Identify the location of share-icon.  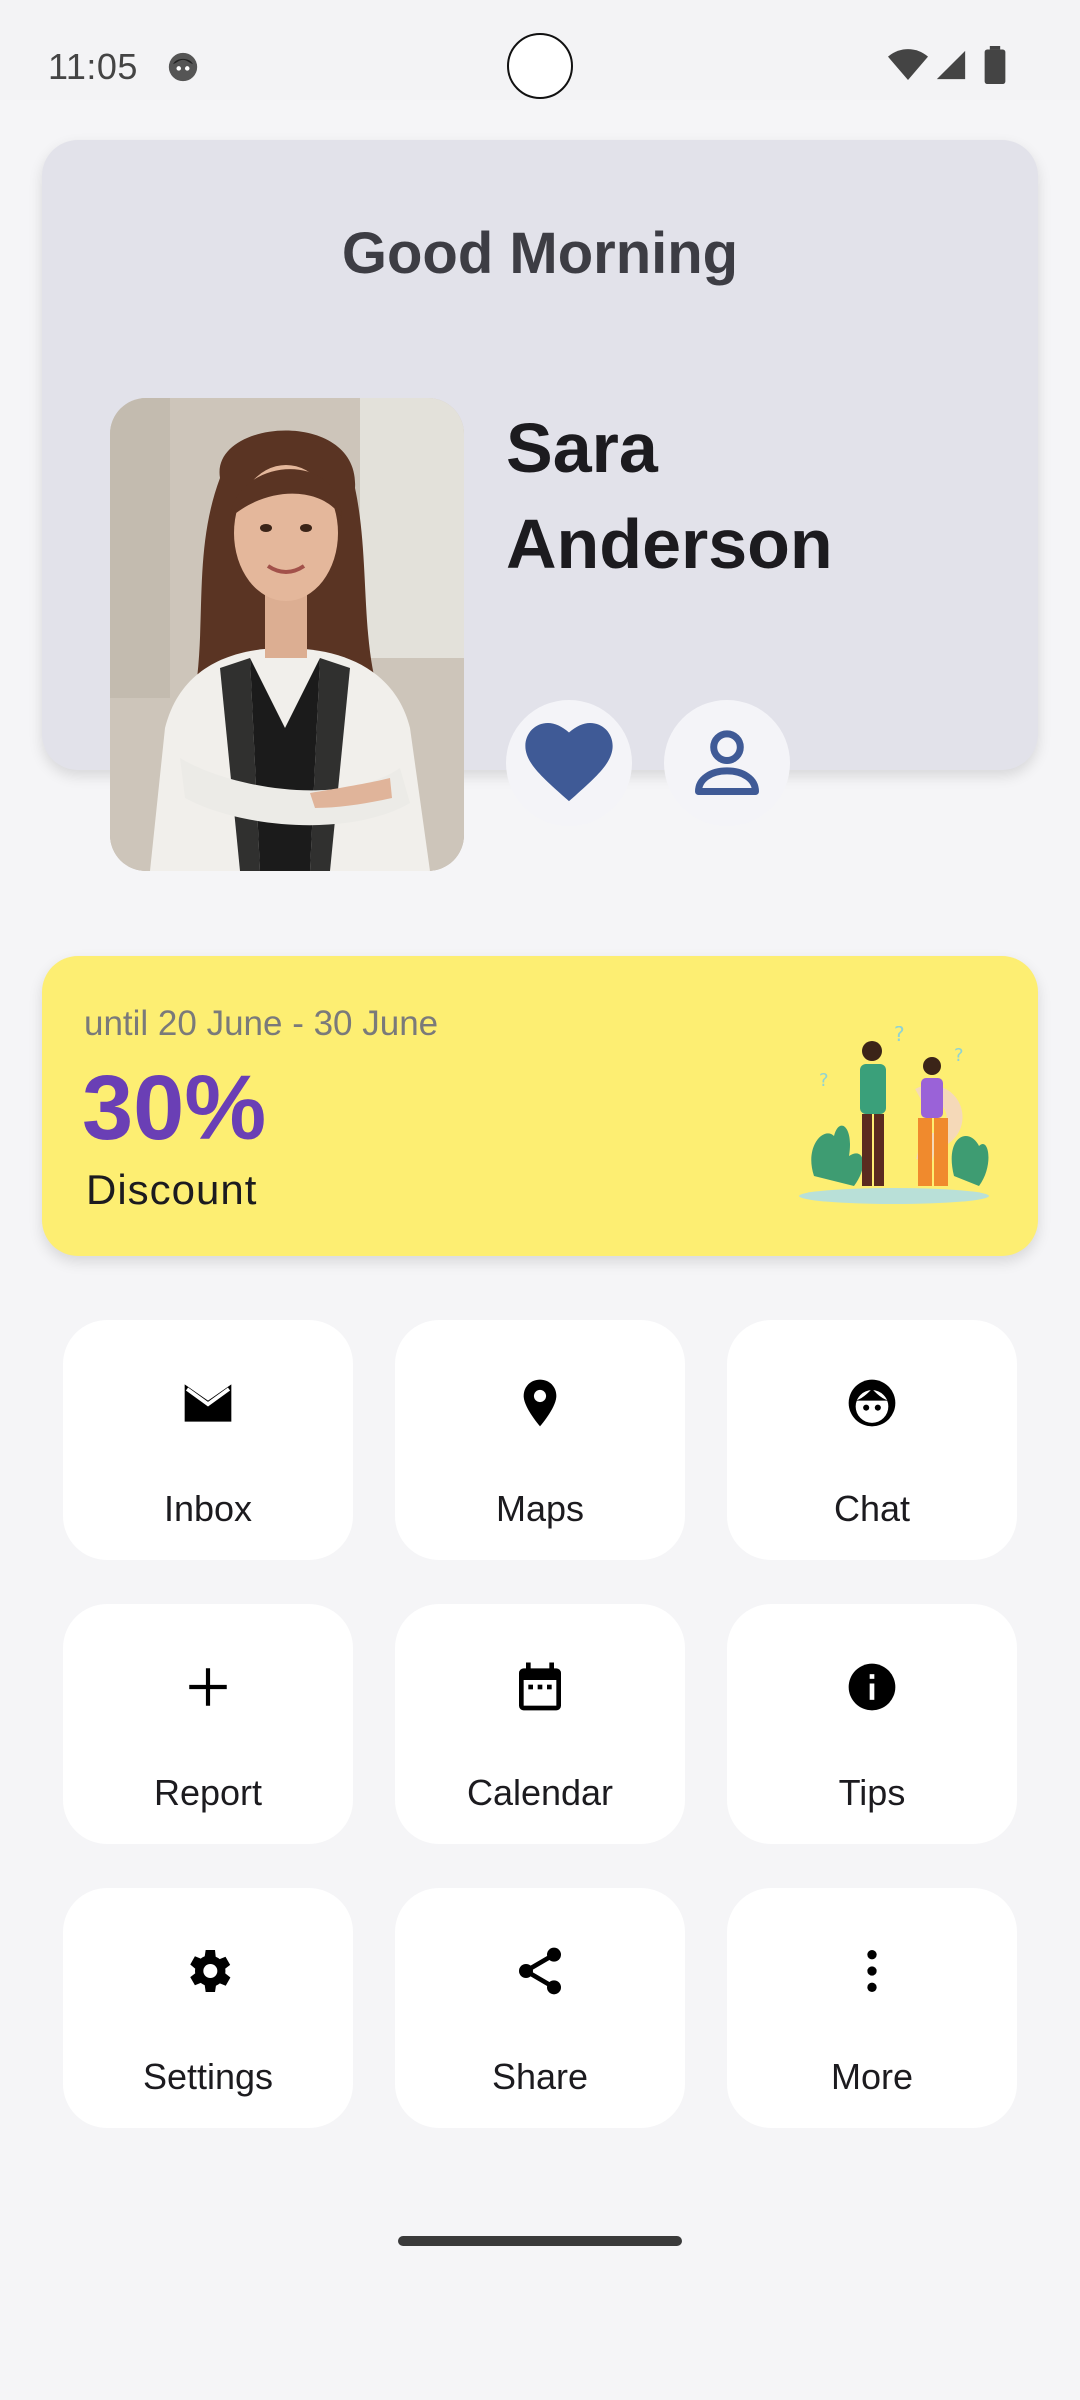
(540, 1971).